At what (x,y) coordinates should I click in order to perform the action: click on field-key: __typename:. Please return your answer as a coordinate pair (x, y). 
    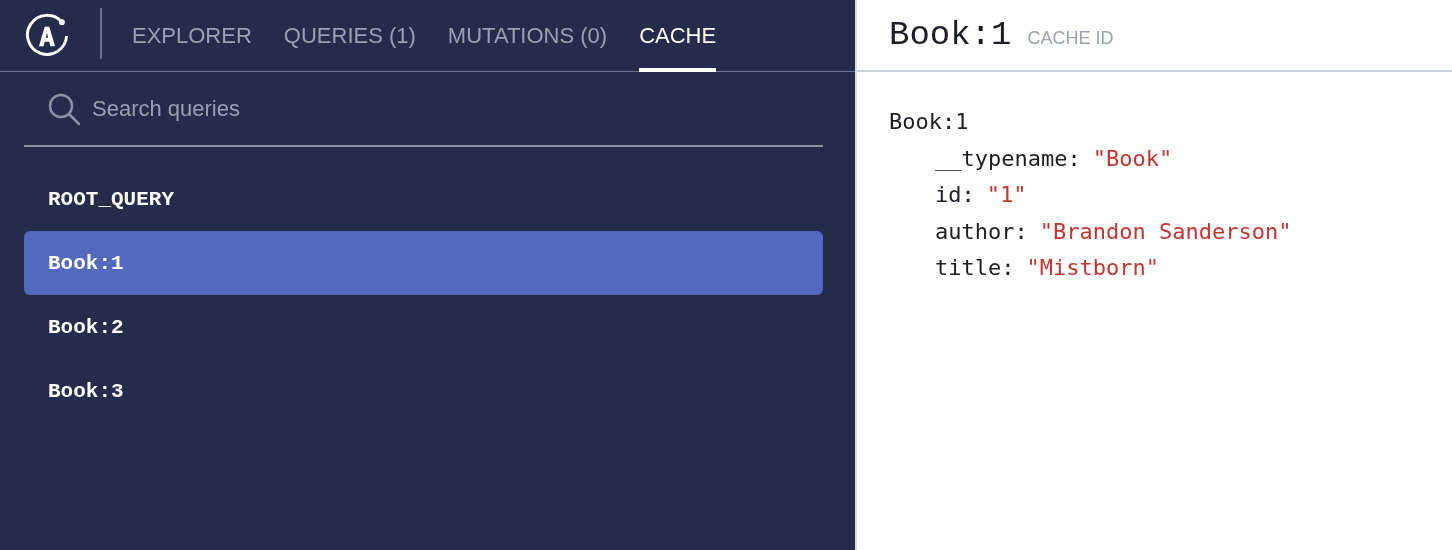
    Looking at the image, I should click on (1008, 158).